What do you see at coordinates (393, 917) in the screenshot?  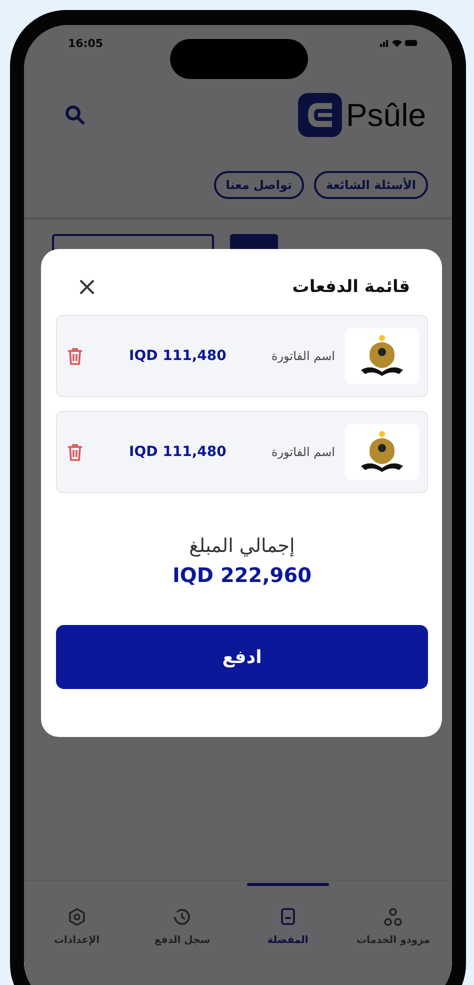 I see `network-icon` at bounding box center [393, 917].